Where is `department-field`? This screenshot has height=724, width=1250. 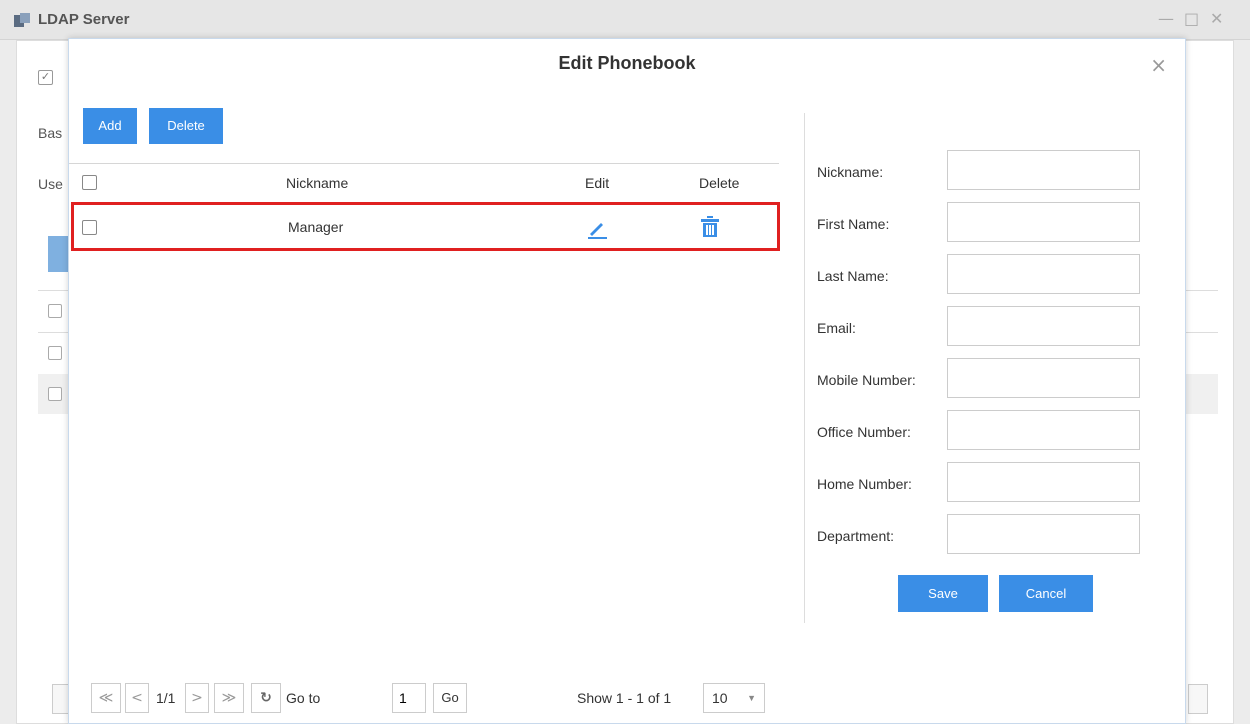
department-field is located at coordinates (1043, 534).